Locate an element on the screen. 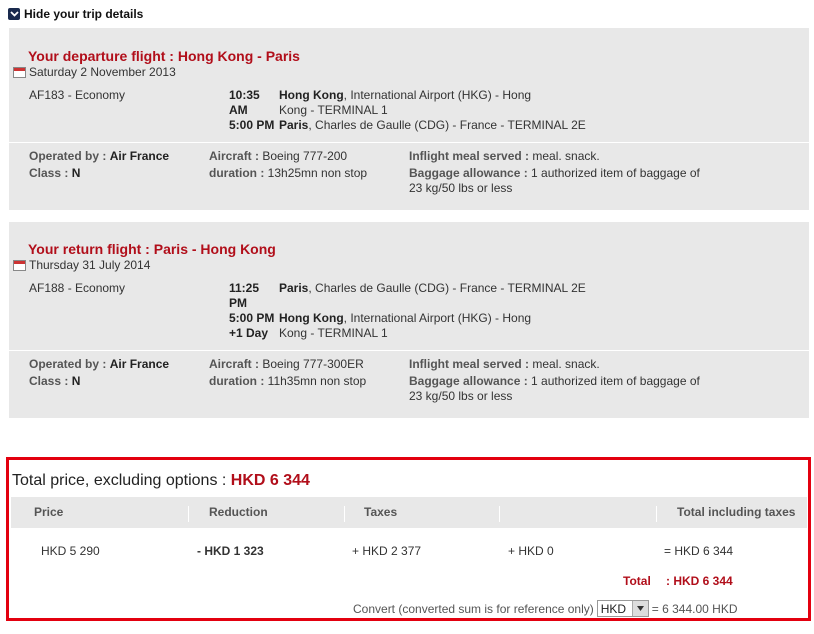 The width and height of the screenshot is (814, 634). hide-trip-details-toggle: Hide your trip details is located at coordinates (75, 14).